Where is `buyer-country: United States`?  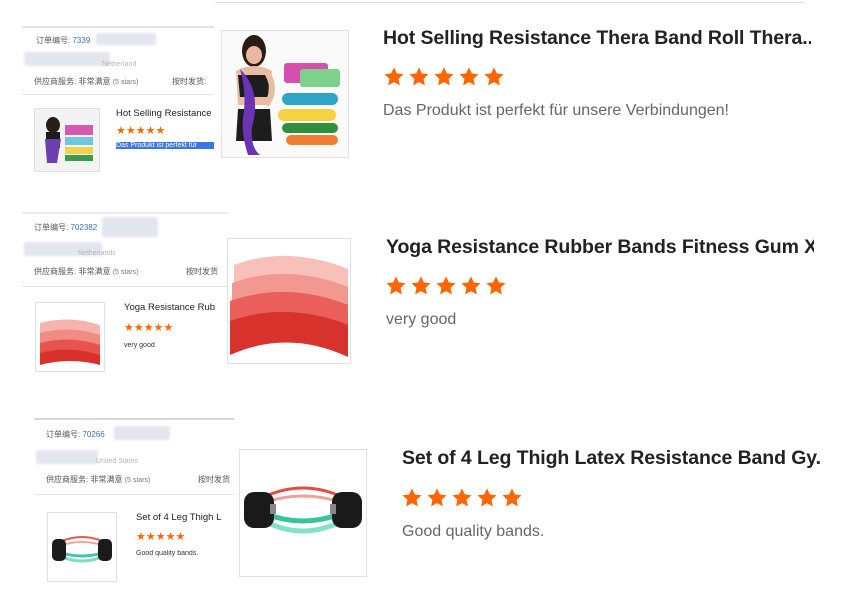
buyer-country: United States is located at coordinates (117, 461).